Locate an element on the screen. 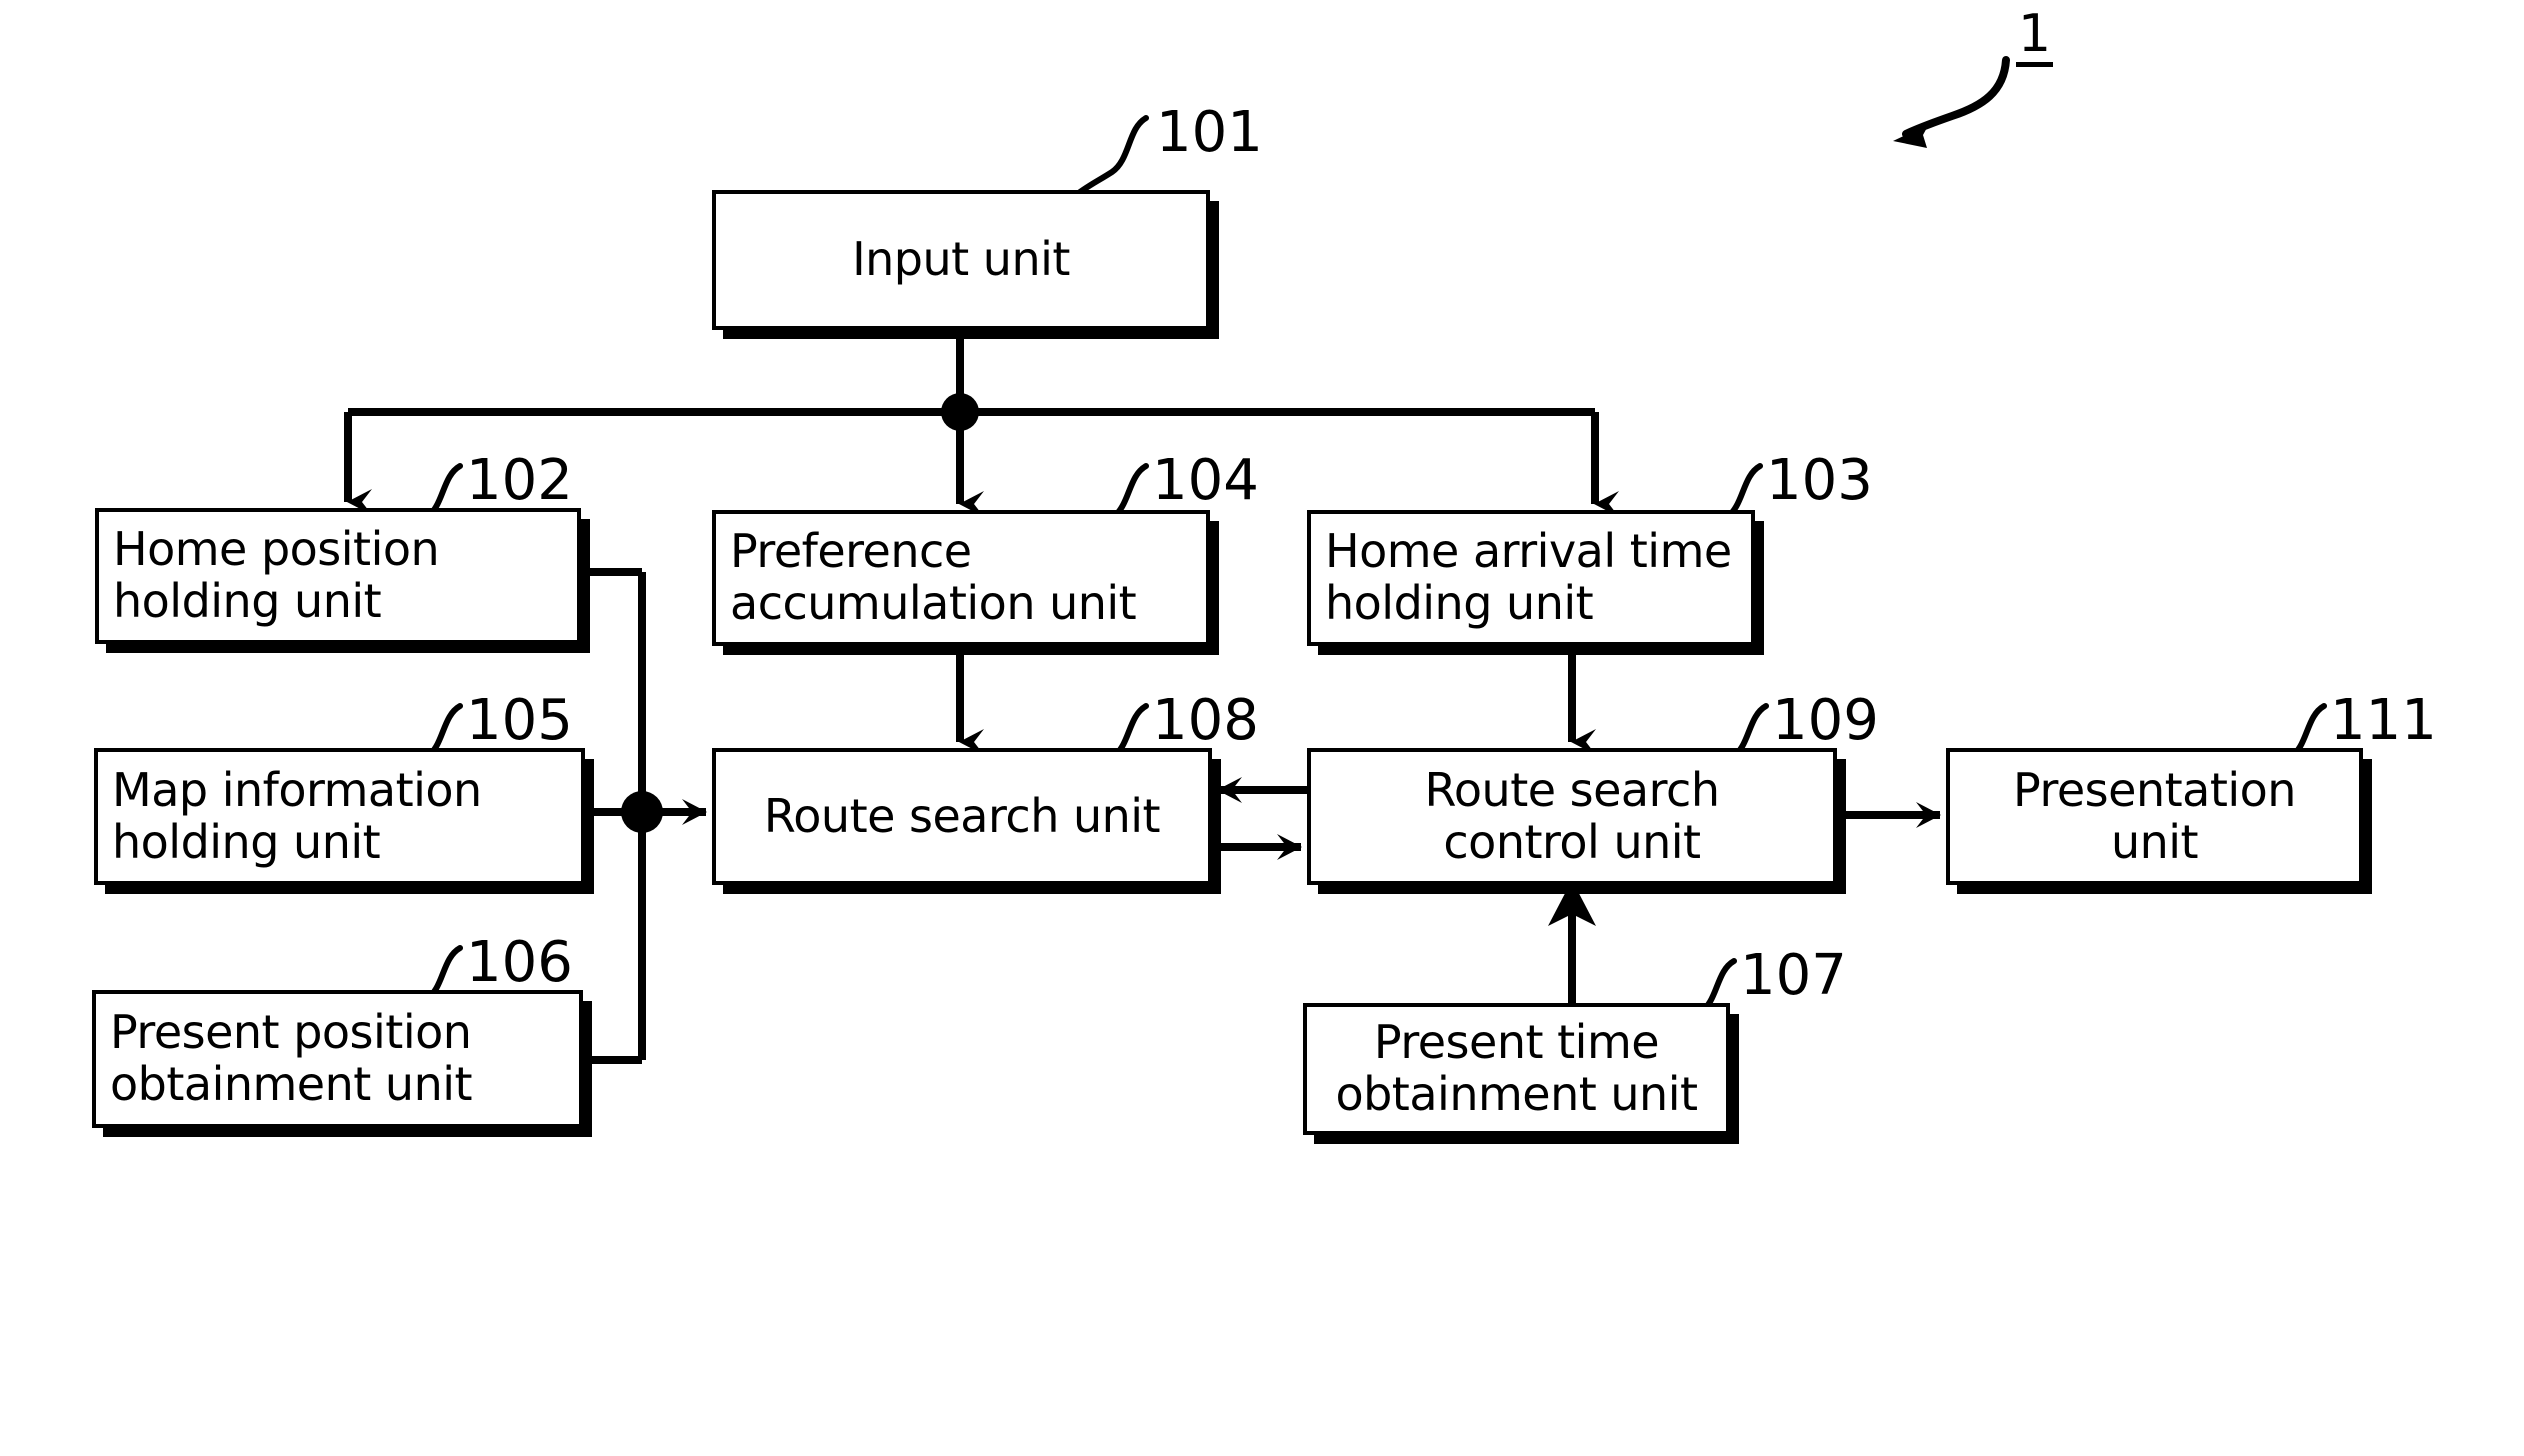  ref-number-111: 111 is located at coordinates (2383, 720).